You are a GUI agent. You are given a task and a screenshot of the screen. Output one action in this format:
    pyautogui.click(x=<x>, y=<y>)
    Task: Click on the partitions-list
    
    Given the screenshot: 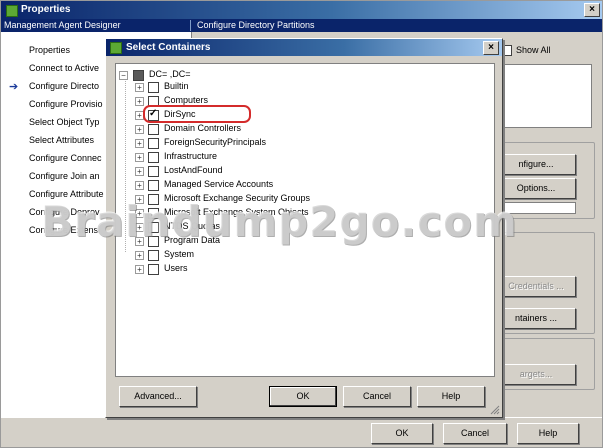 What is the action you would take?
    pyautogui.click(x=543, y=96)
    